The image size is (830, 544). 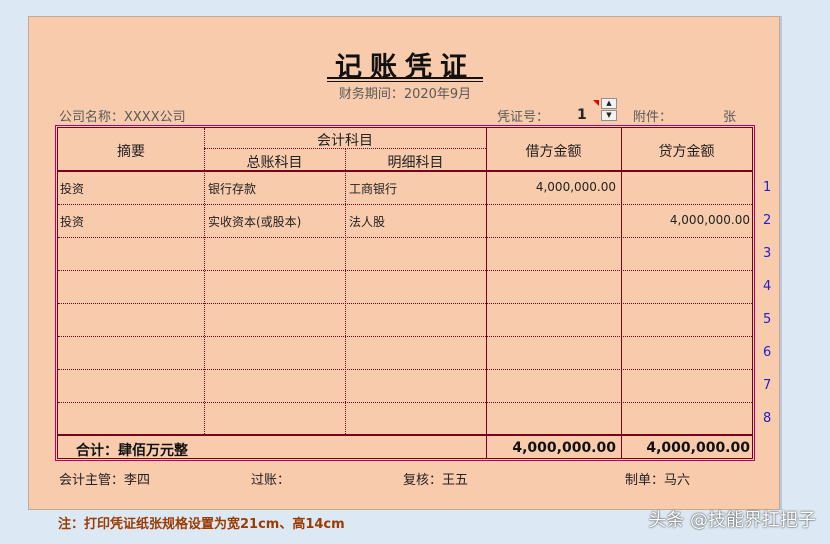 What do you see at coordinates (698, 448) in the screenshot?
I see `total-credit: 4,000,000.00` at bounding box center [698, 448].